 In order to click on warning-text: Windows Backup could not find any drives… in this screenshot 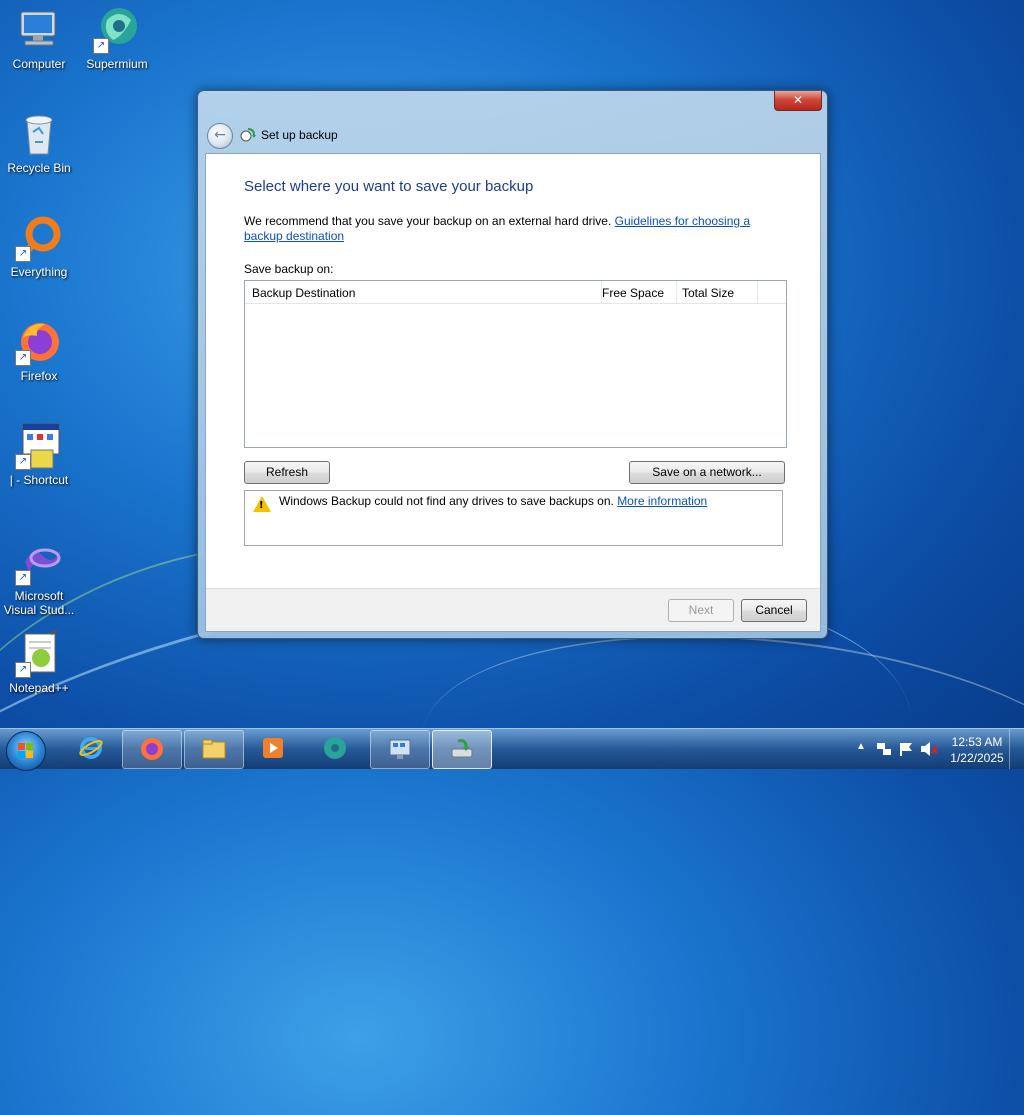, I will do `click(448, 501)`.